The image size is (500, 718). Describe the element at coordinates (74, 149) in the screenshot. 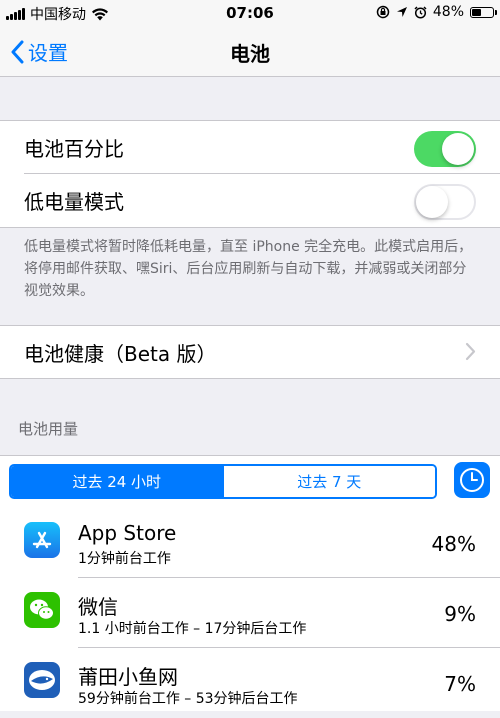

I see `battery-percentage-label: 电池百分比` at that location.